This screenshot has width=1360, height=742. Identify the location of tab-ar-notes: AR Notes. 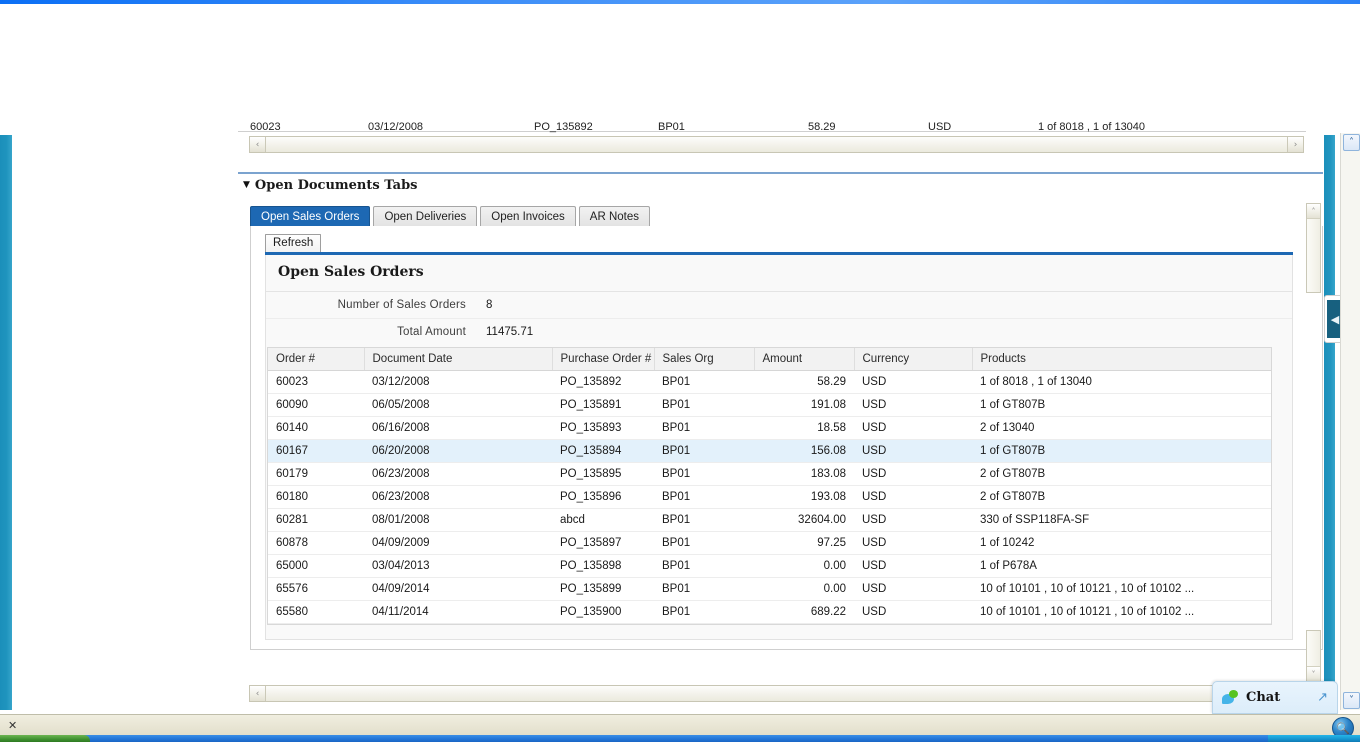
(614, 216).